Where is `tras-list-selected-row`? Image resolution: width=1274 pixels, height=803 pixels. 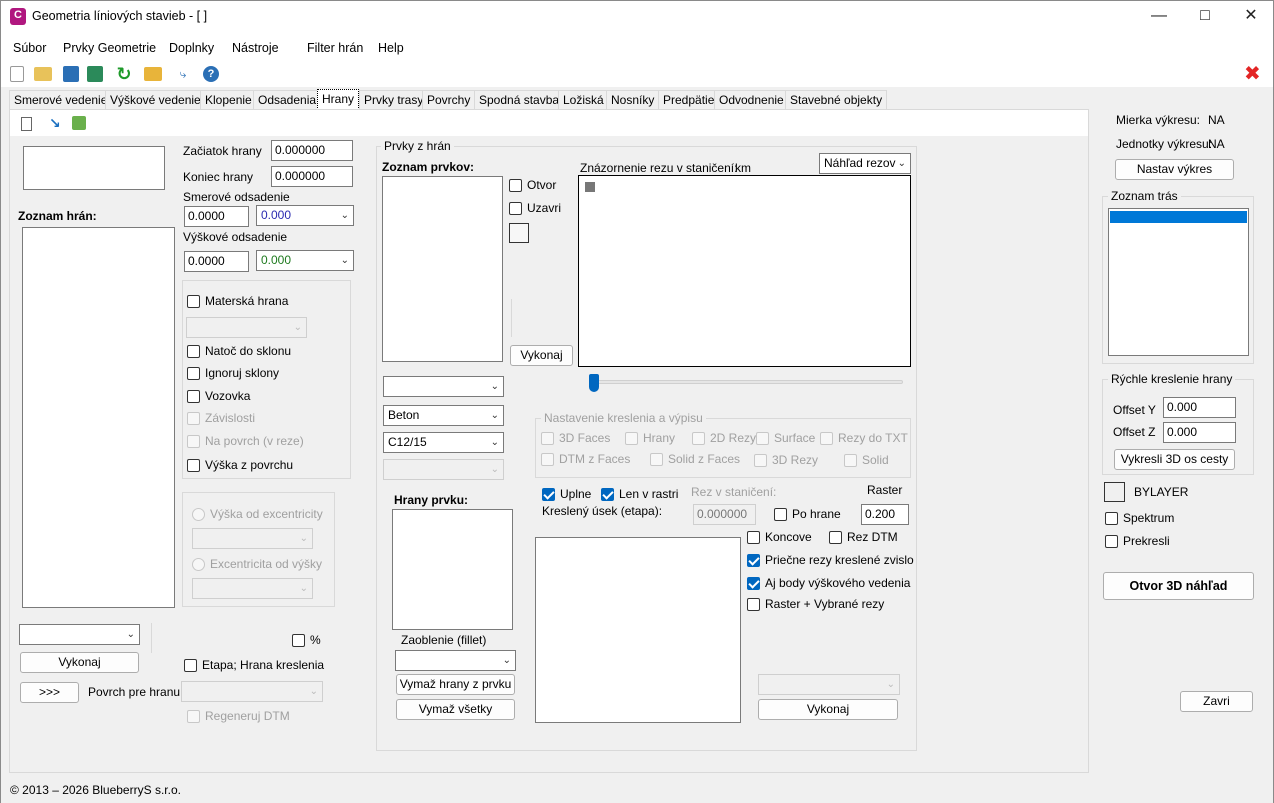
tras-list-selected-row is located at coordinates (1178, 217).